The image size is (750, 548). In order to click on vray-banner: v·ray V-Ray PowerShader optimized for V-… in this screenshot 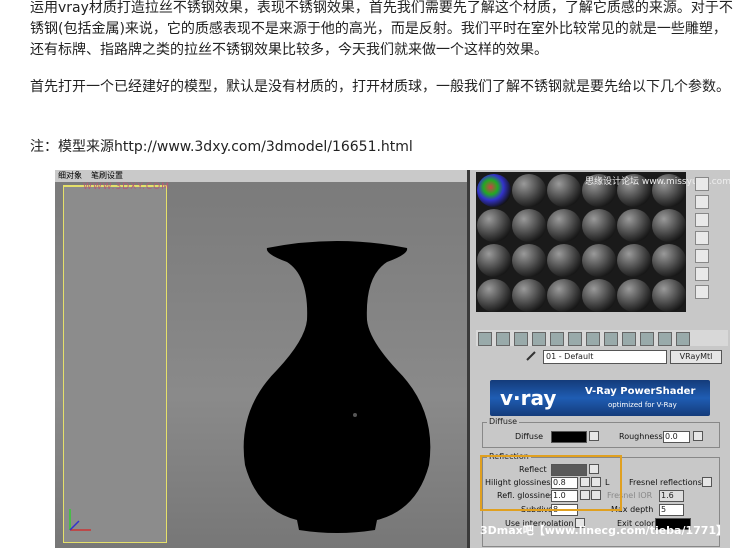, I will do `click(600, 398)`.